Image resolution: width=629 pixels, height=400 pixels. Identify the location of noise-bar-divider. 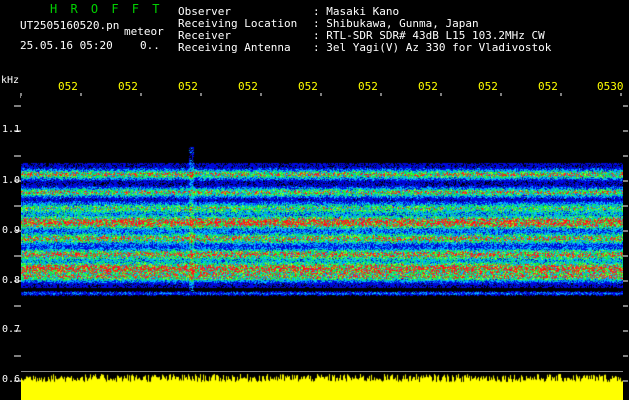
(322, 371).